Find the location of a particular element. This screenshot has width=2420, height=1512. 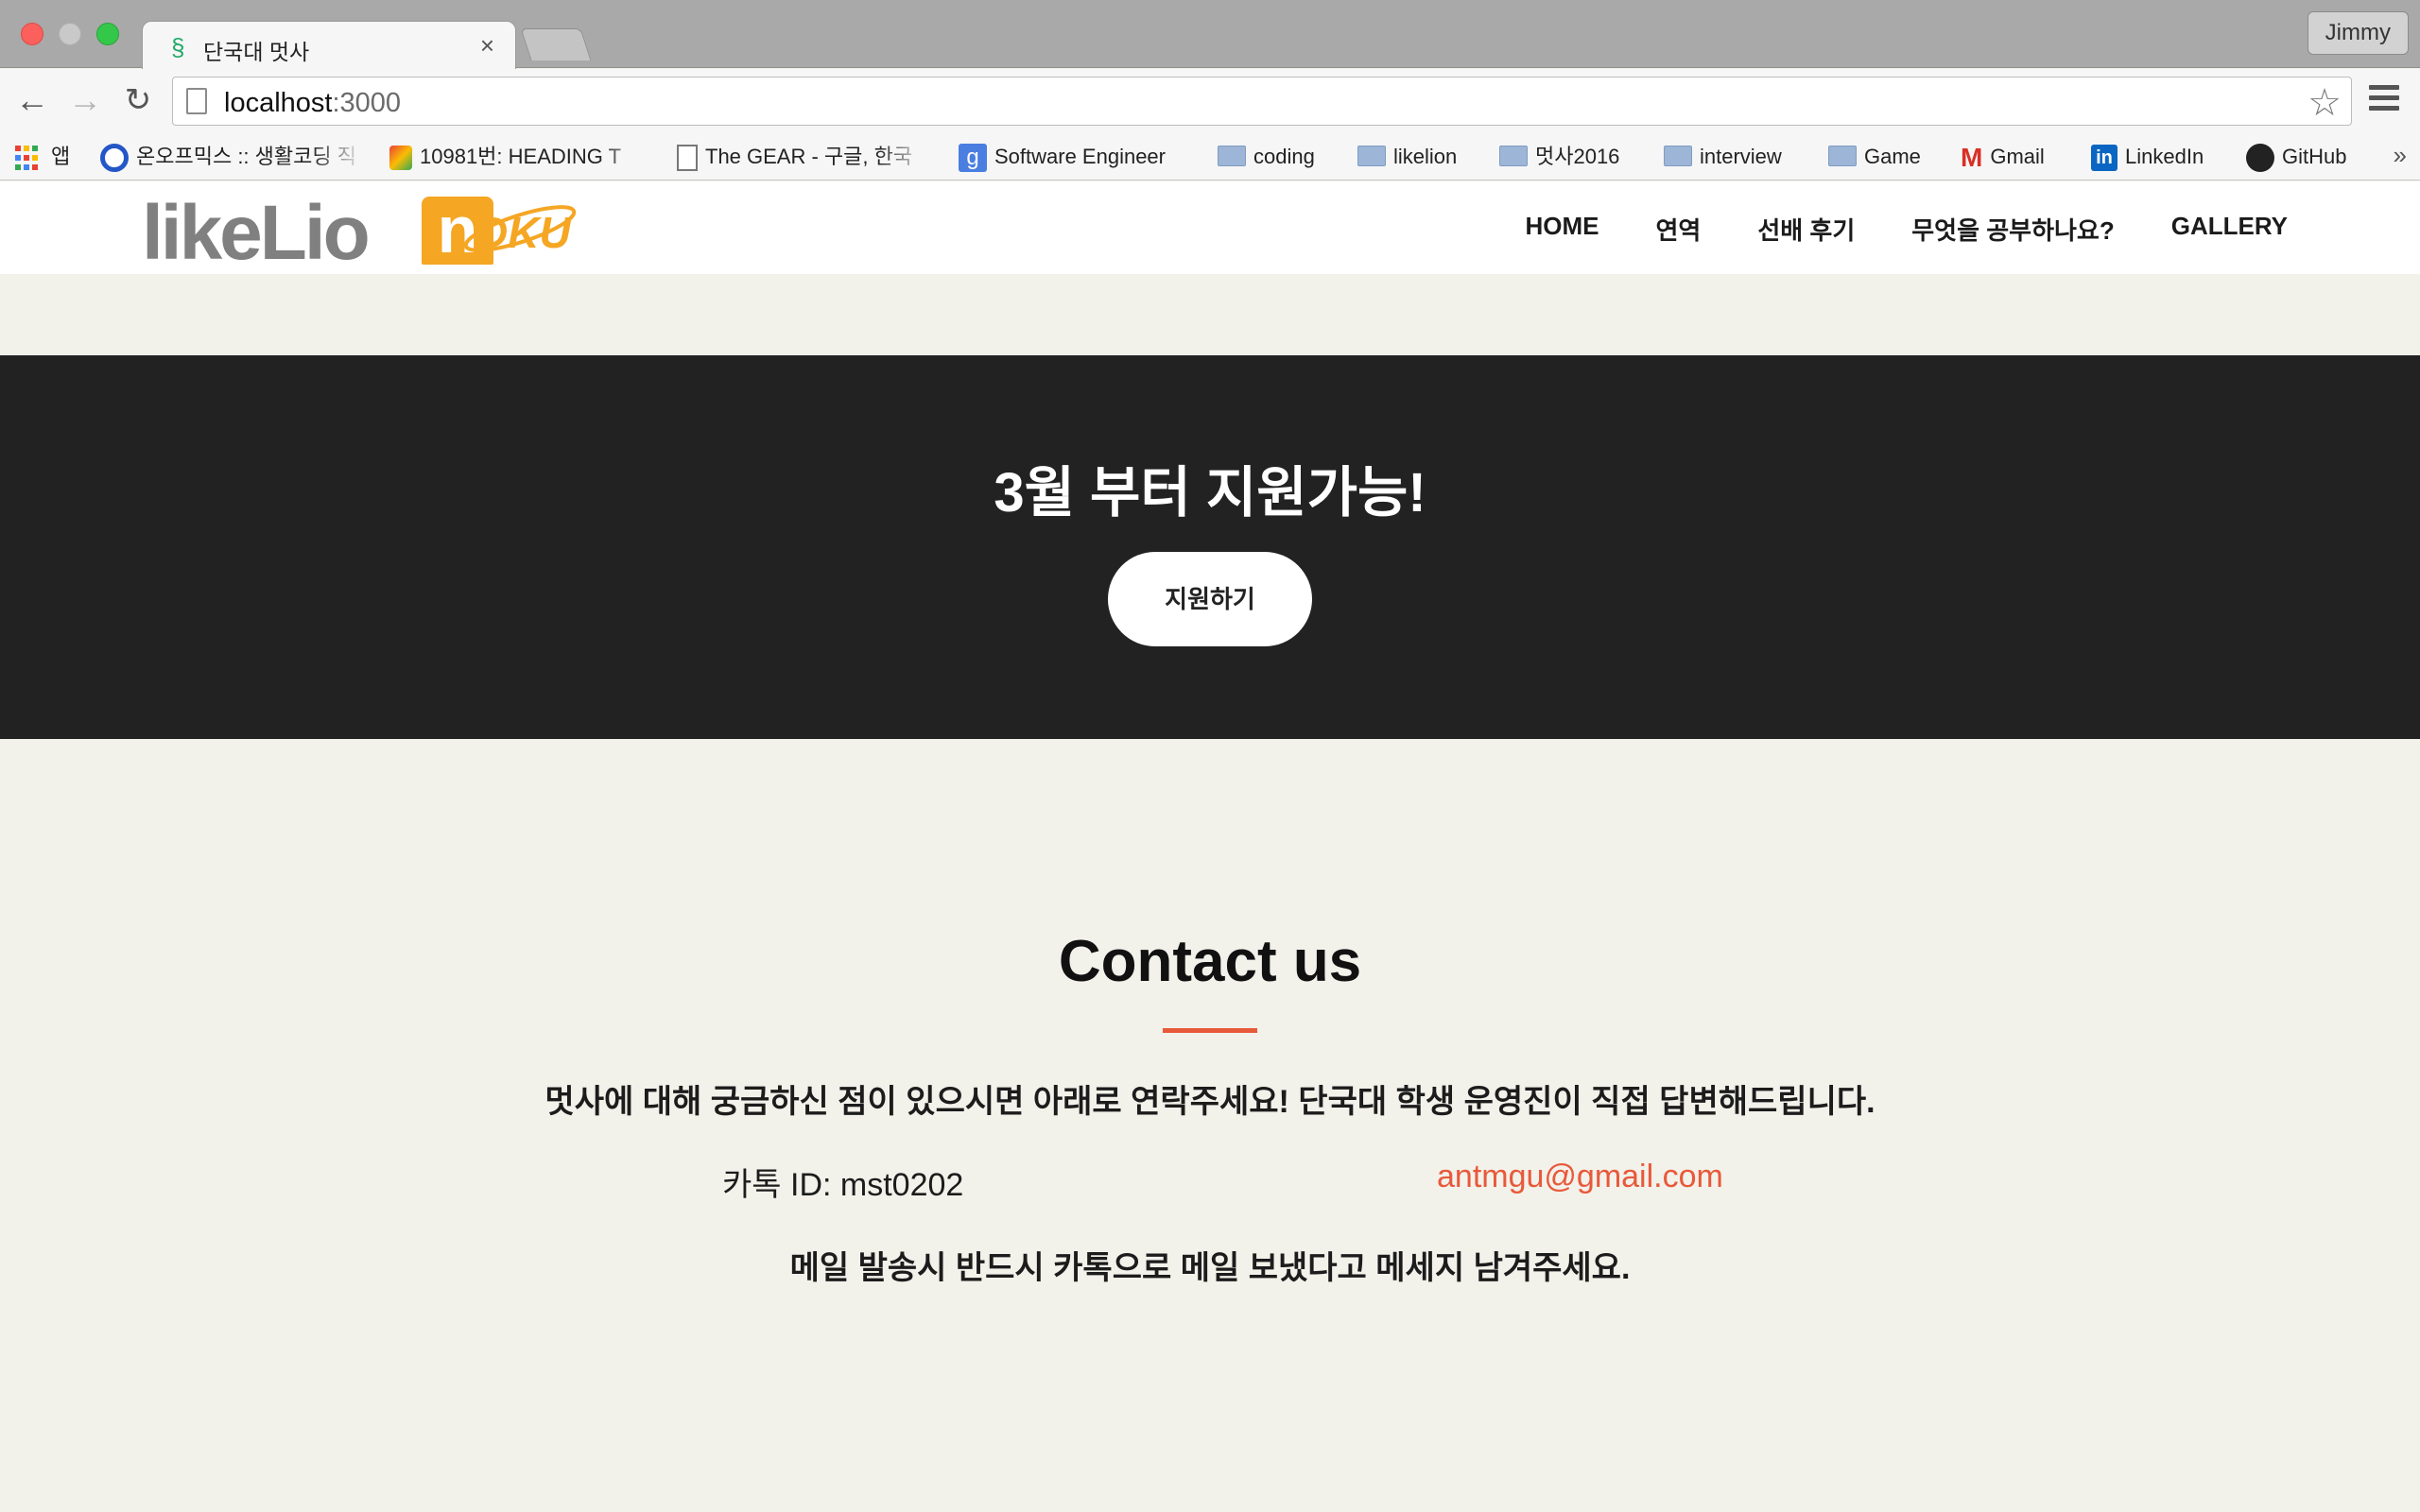

bookmark-label: 멋사2016 is located at coordinates (1577, 156).